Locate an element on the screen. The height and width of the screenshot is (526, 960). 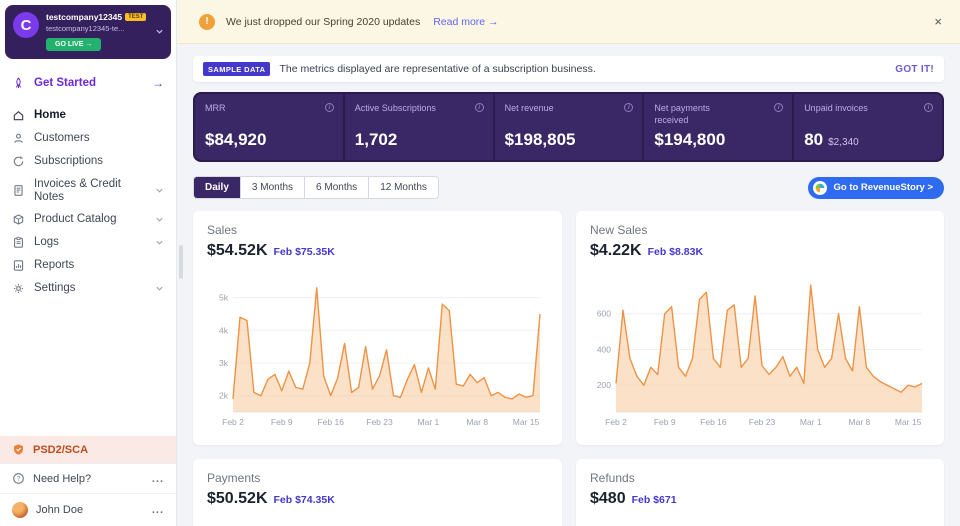
sidebar-item-home: Home is located at coordinates (88, 115).